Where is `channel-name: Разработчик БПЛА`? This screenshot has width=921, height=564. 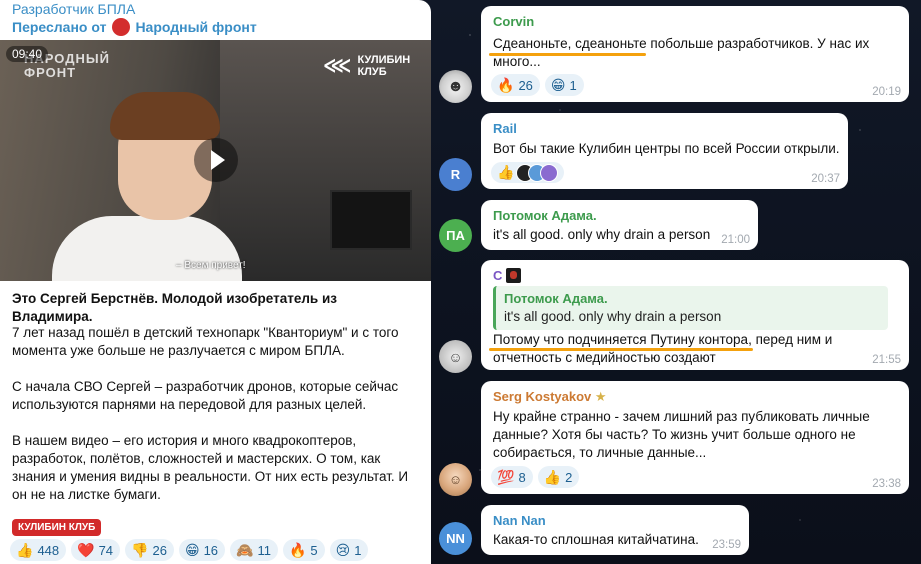
channel-name: Разработчик БПЛА is located at coordinates (73, 9).